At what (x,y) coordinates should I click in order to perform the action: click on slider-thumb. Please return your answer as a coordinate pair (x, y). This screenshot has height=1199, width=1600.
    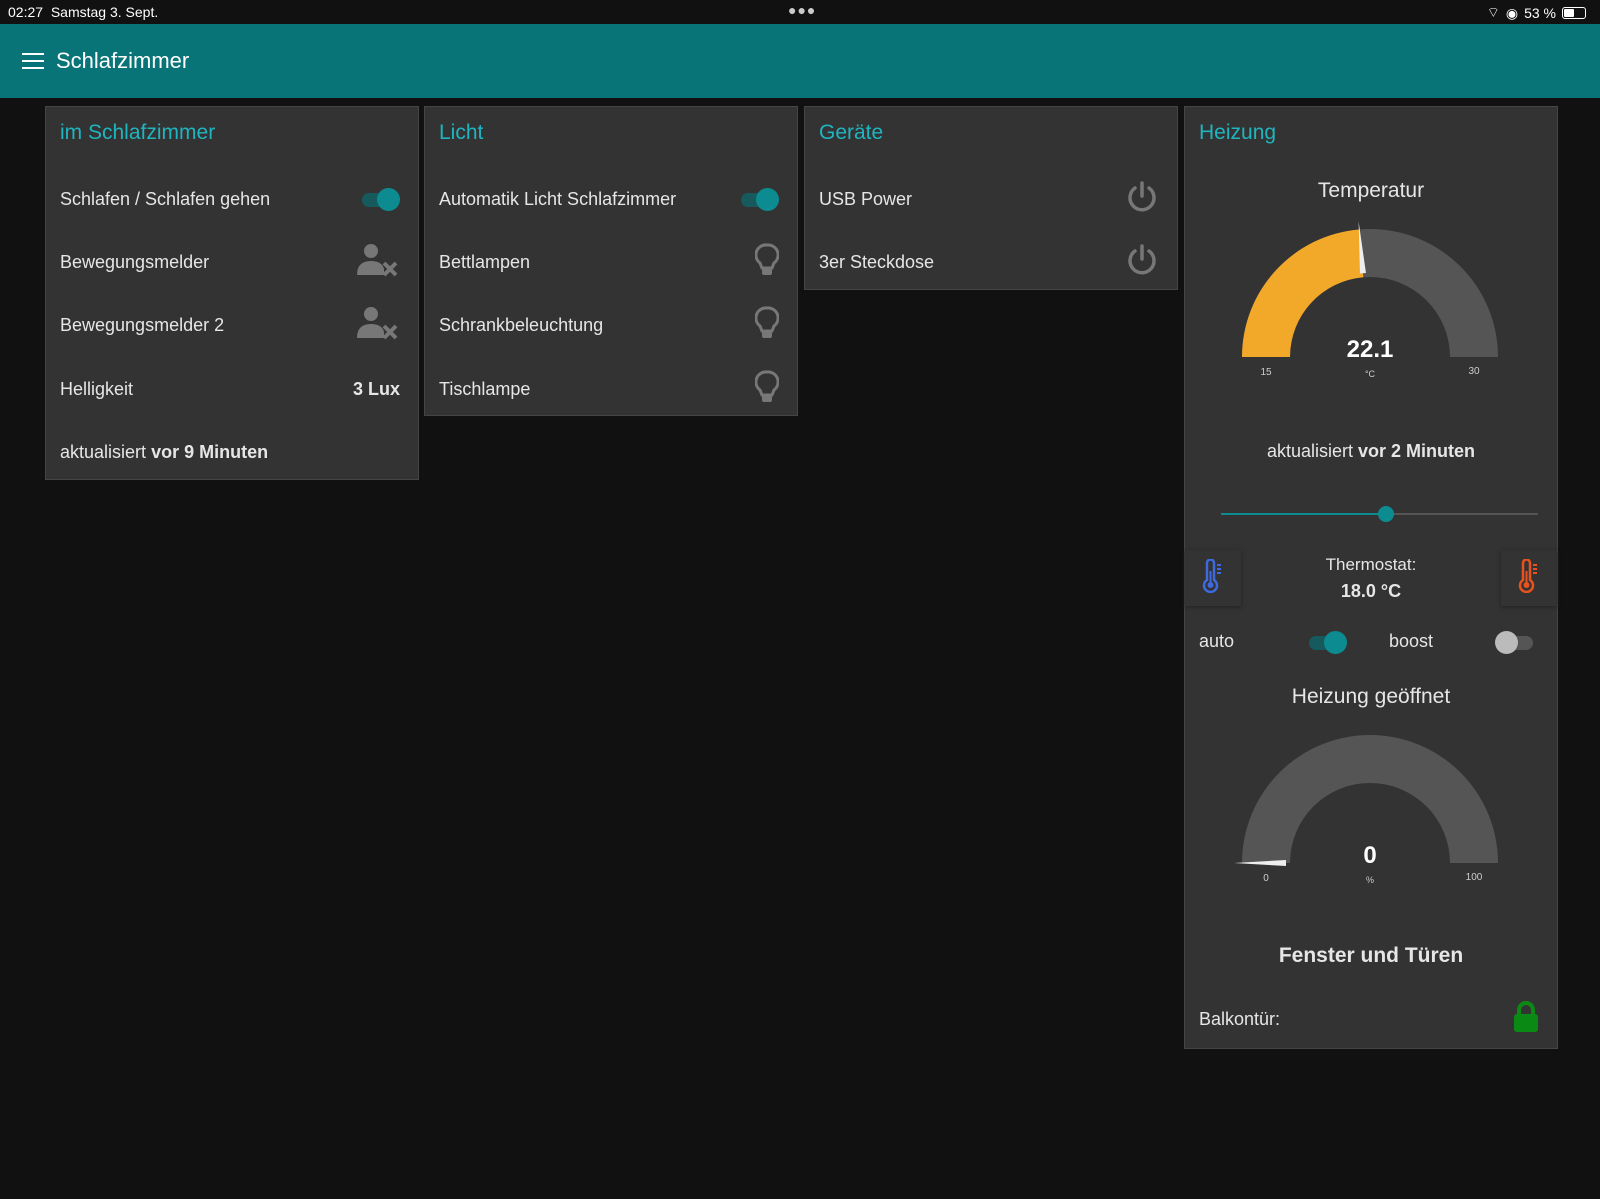
    Looking at the image, I should click on (1385, 514).